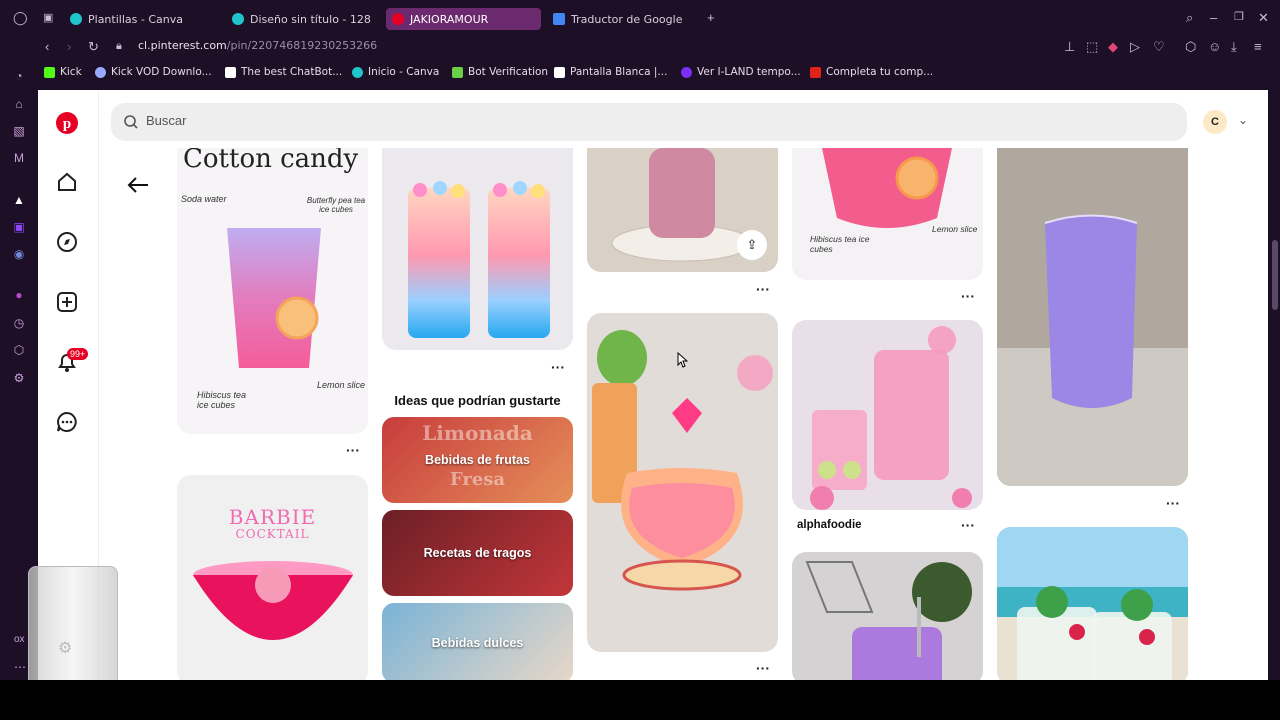  Describe the element at coordinates (63, 72) in the screenshot. I see `bookmark-kick: Kick` at that location.